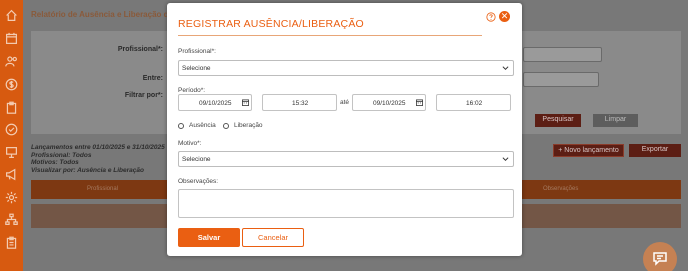 This screenshot has height=271, width=688. I want to click on end-time-input: 16:02, so click(473, 102).